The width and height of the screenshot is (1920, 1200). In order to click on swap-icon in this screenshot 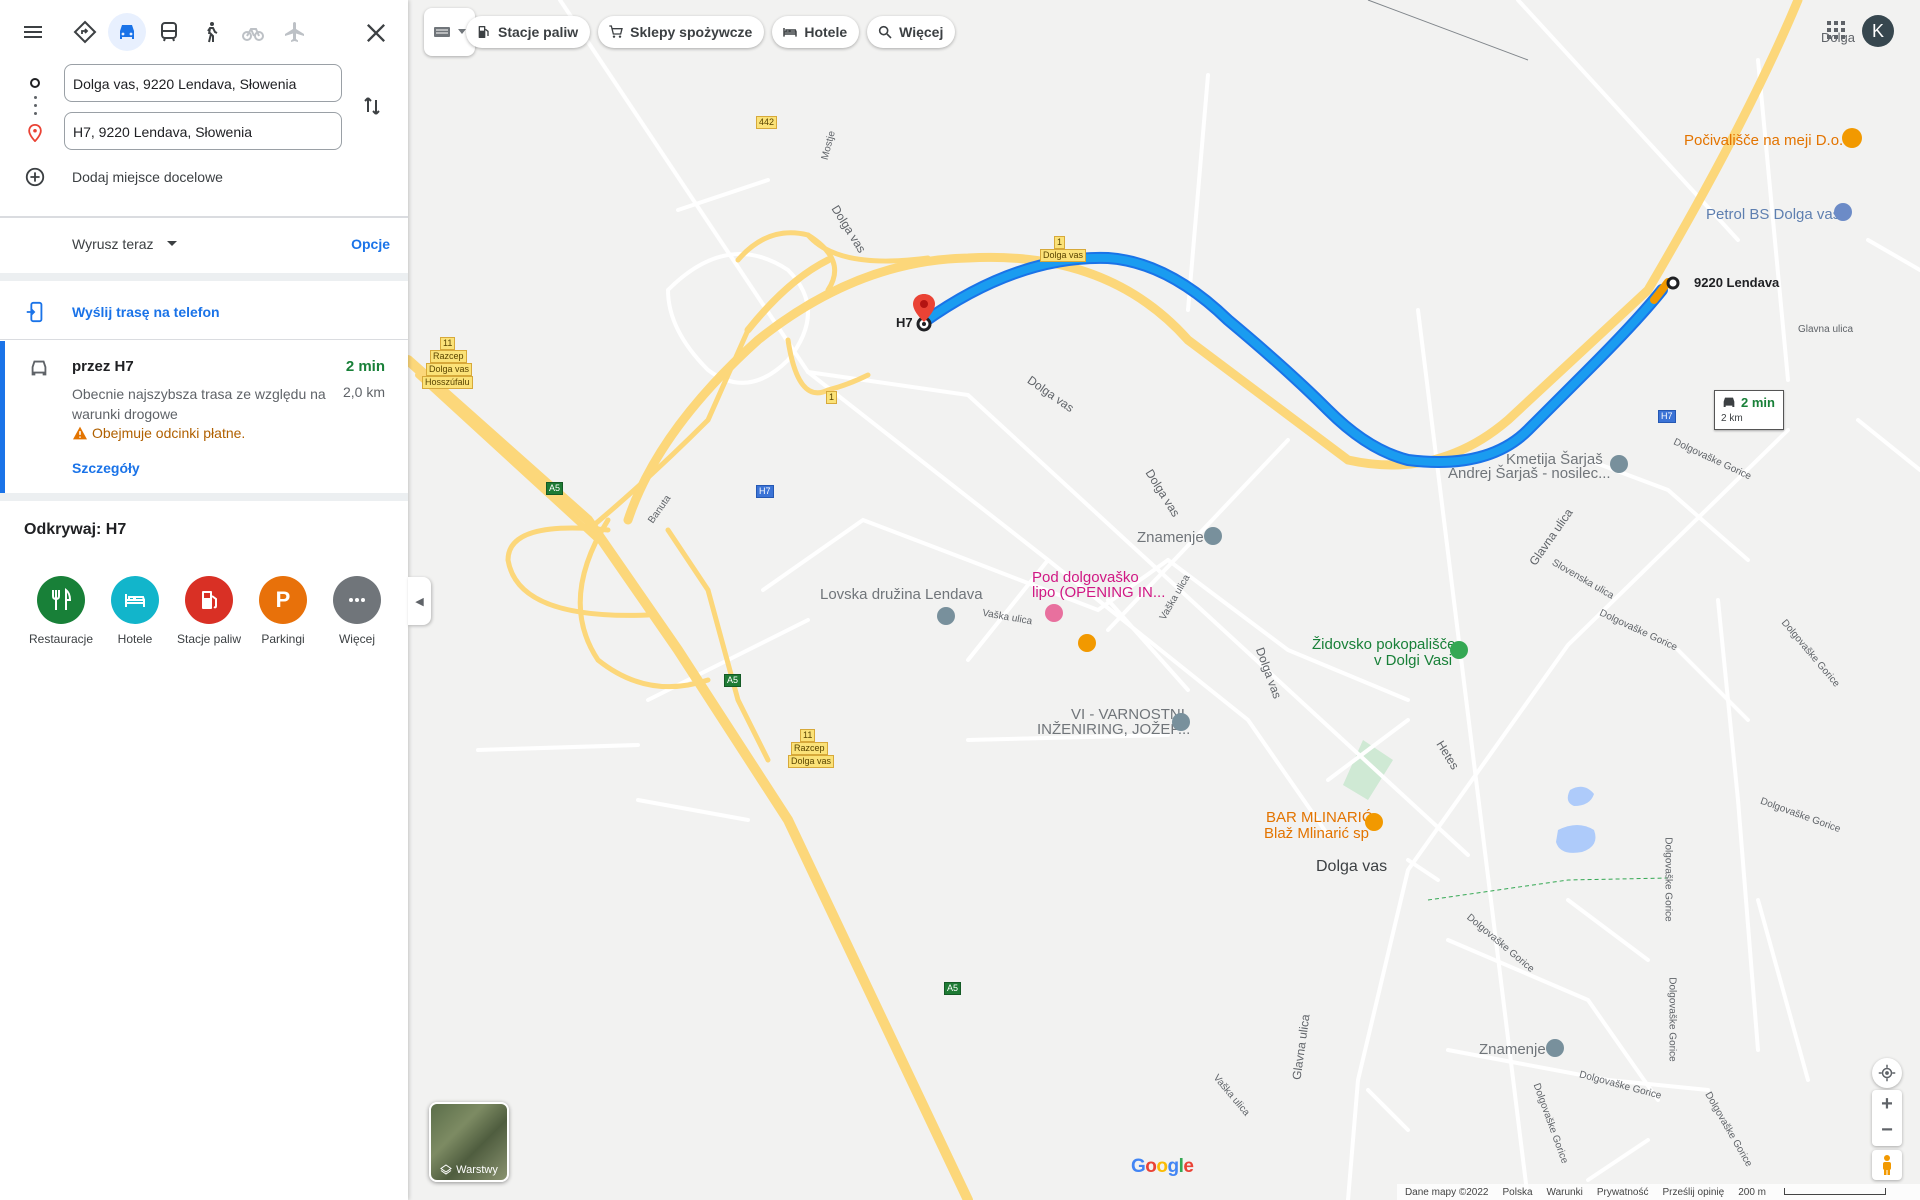, I will do `click(372, 106)`.